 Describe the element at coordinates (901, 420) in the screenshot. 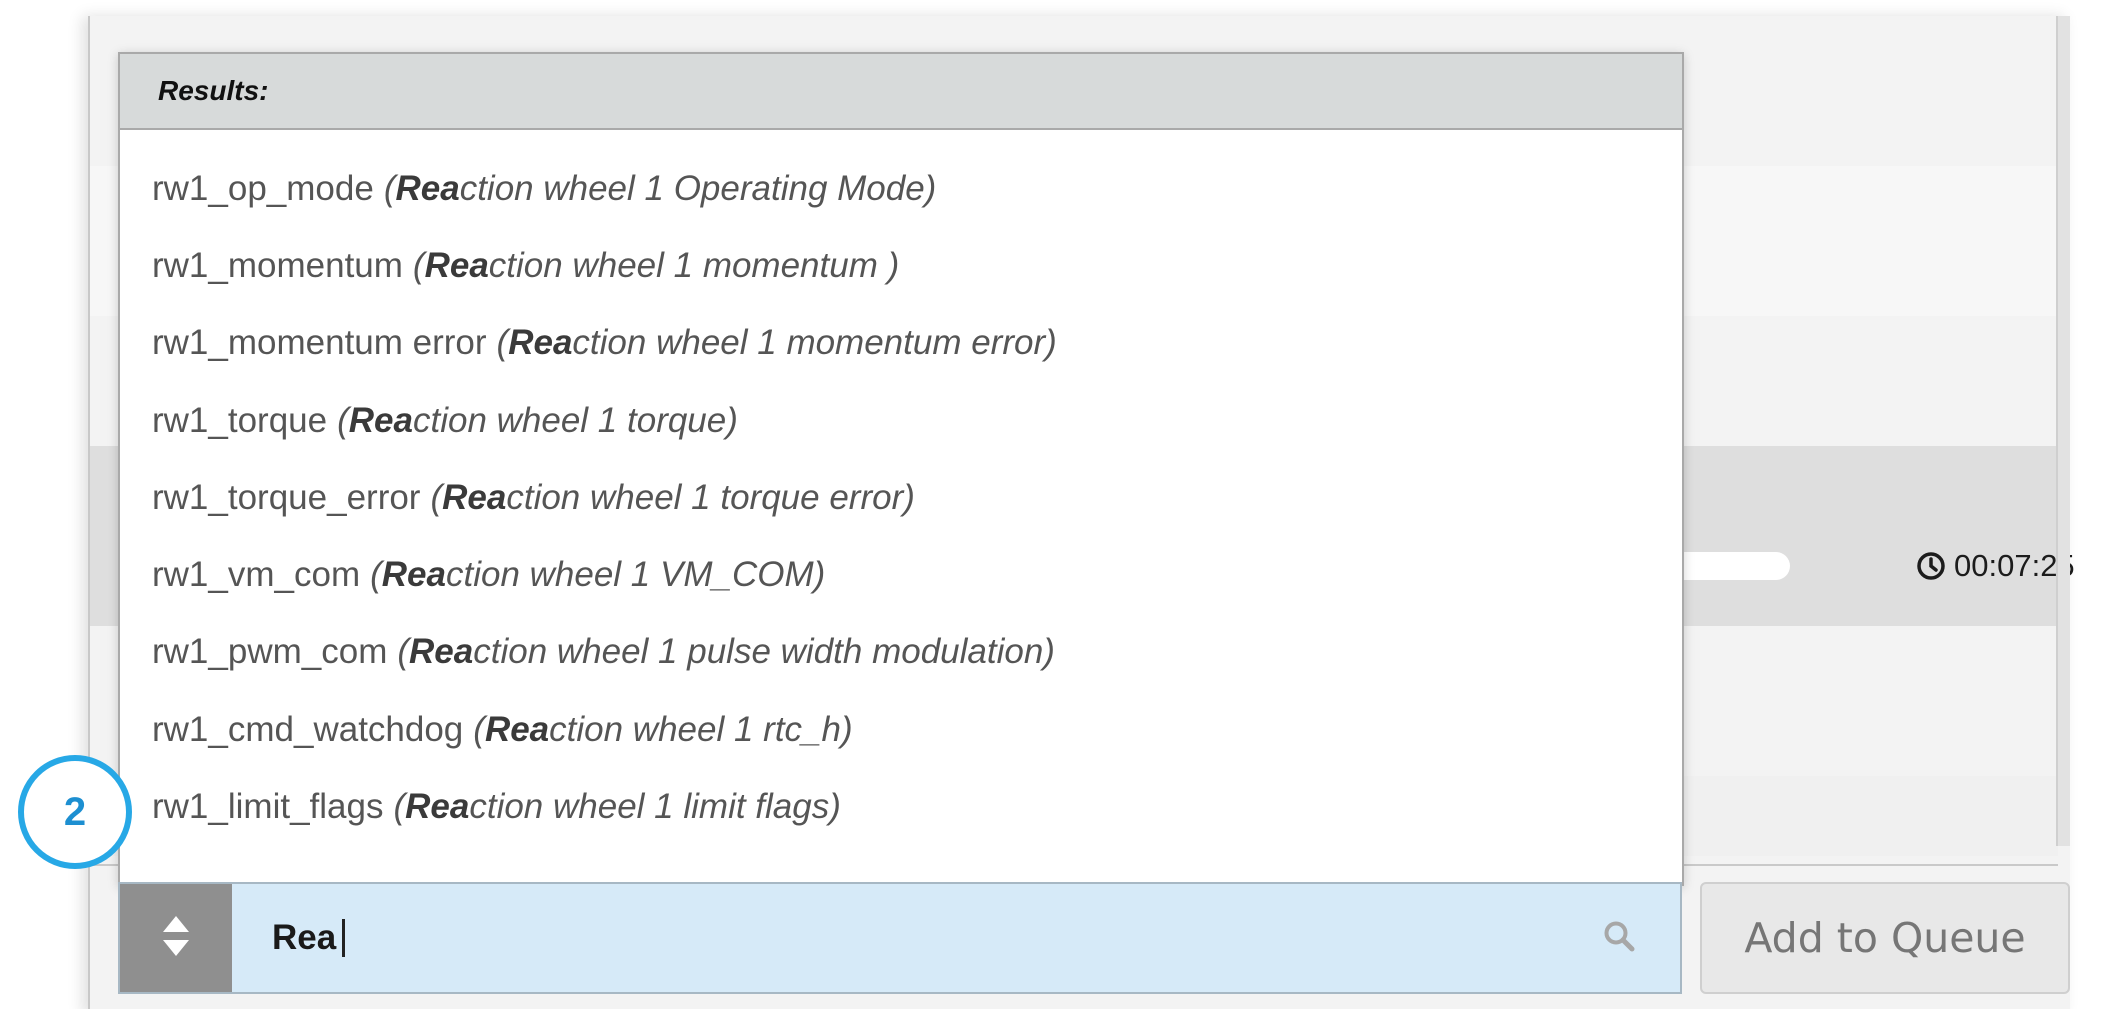

I see `result-item: rw1_torque (Reaction wheel 1 torque)` at that location.